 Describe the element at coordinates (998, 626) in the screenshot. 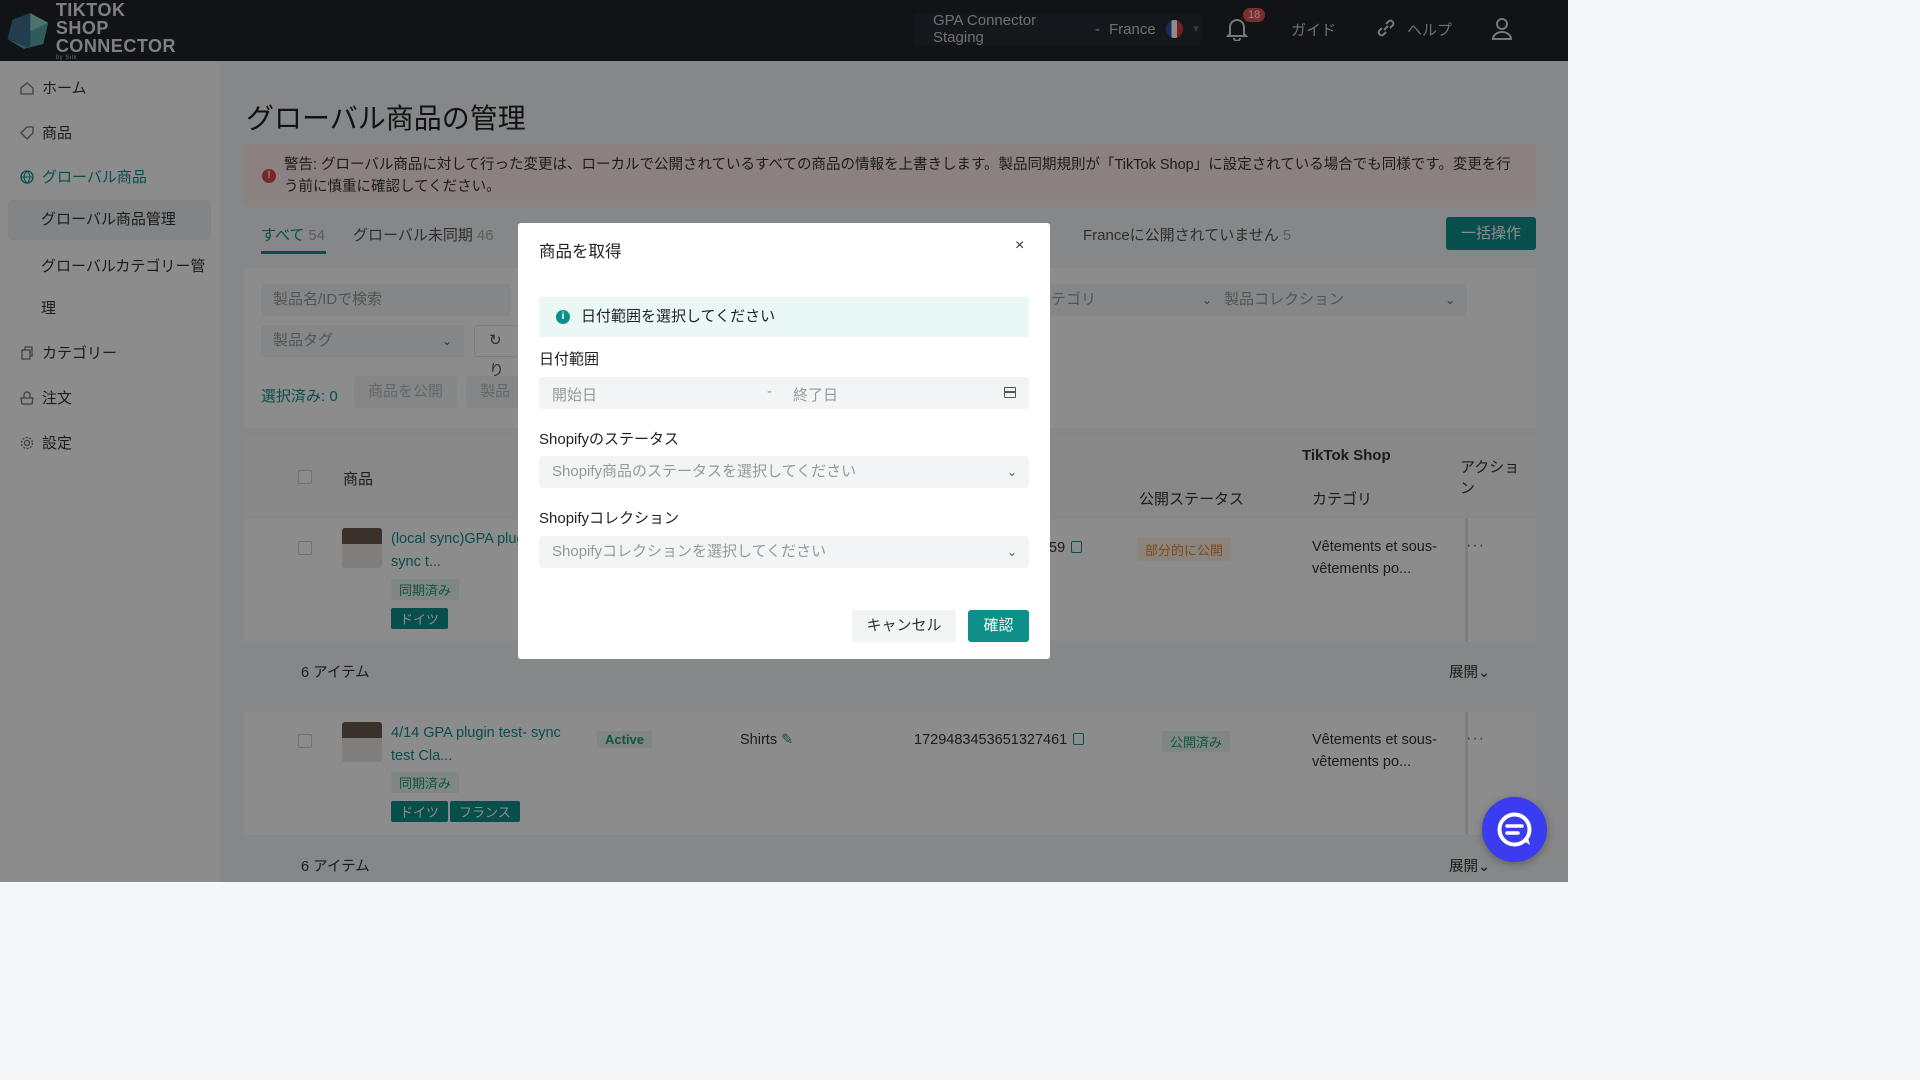

I see `confirm-button: 確認` at that location.